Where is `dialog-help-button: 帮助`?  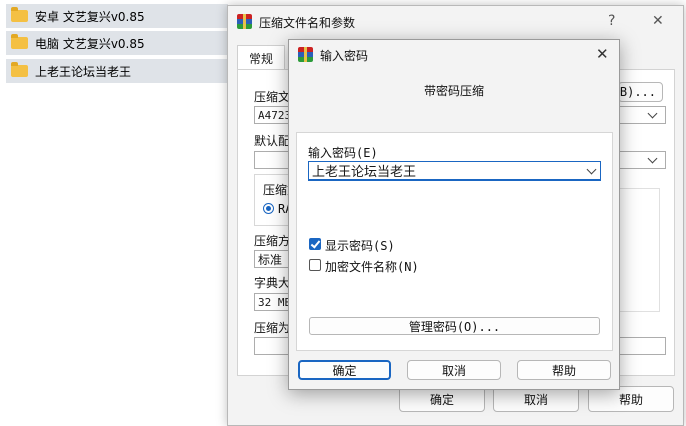
dialog-help-button: 帮助 is located at coordinates (564, 370).